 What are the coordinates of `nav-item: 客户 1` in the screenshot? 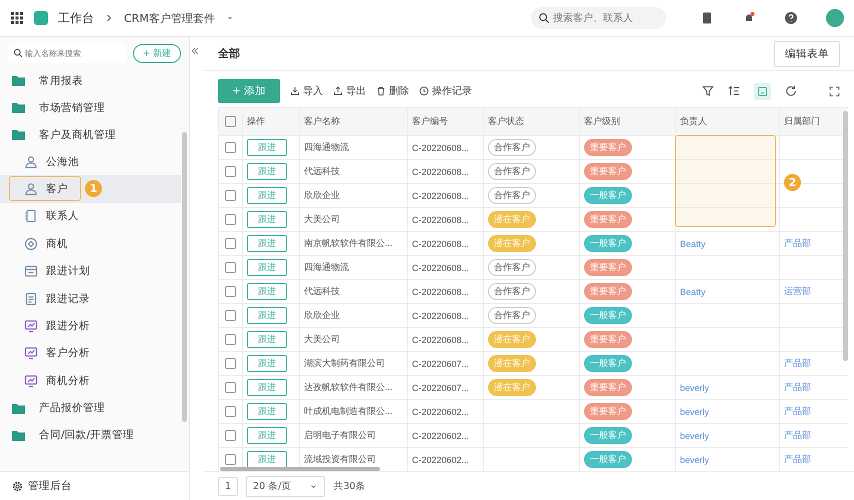 It's located at (90, 189).